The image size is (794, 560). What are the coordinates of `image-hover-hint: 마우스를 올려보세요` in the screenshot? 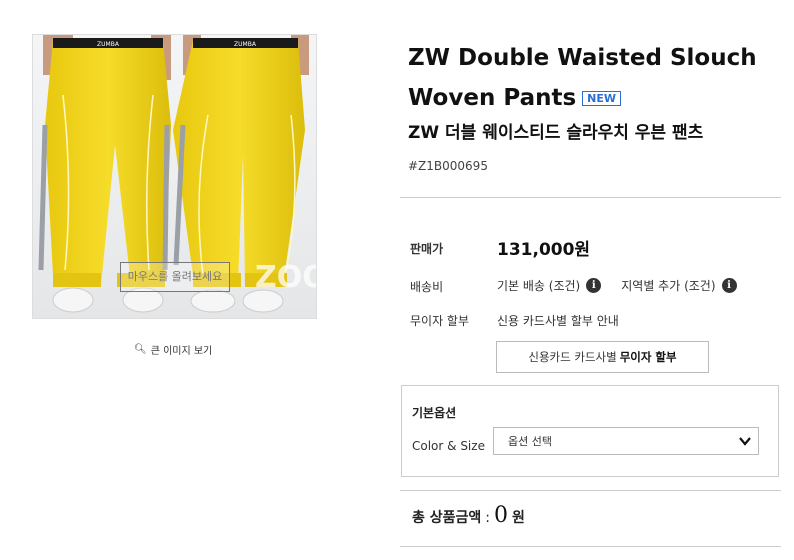 It's located at (175, 277).